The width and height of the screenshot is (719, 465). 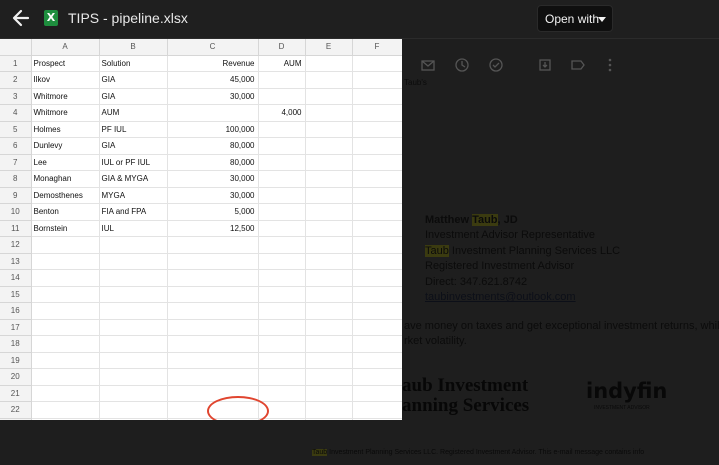 What do you see at coordinates (16, 212) in the screenshot?
I see `row-number: 10` at bounding box center [16, 212].